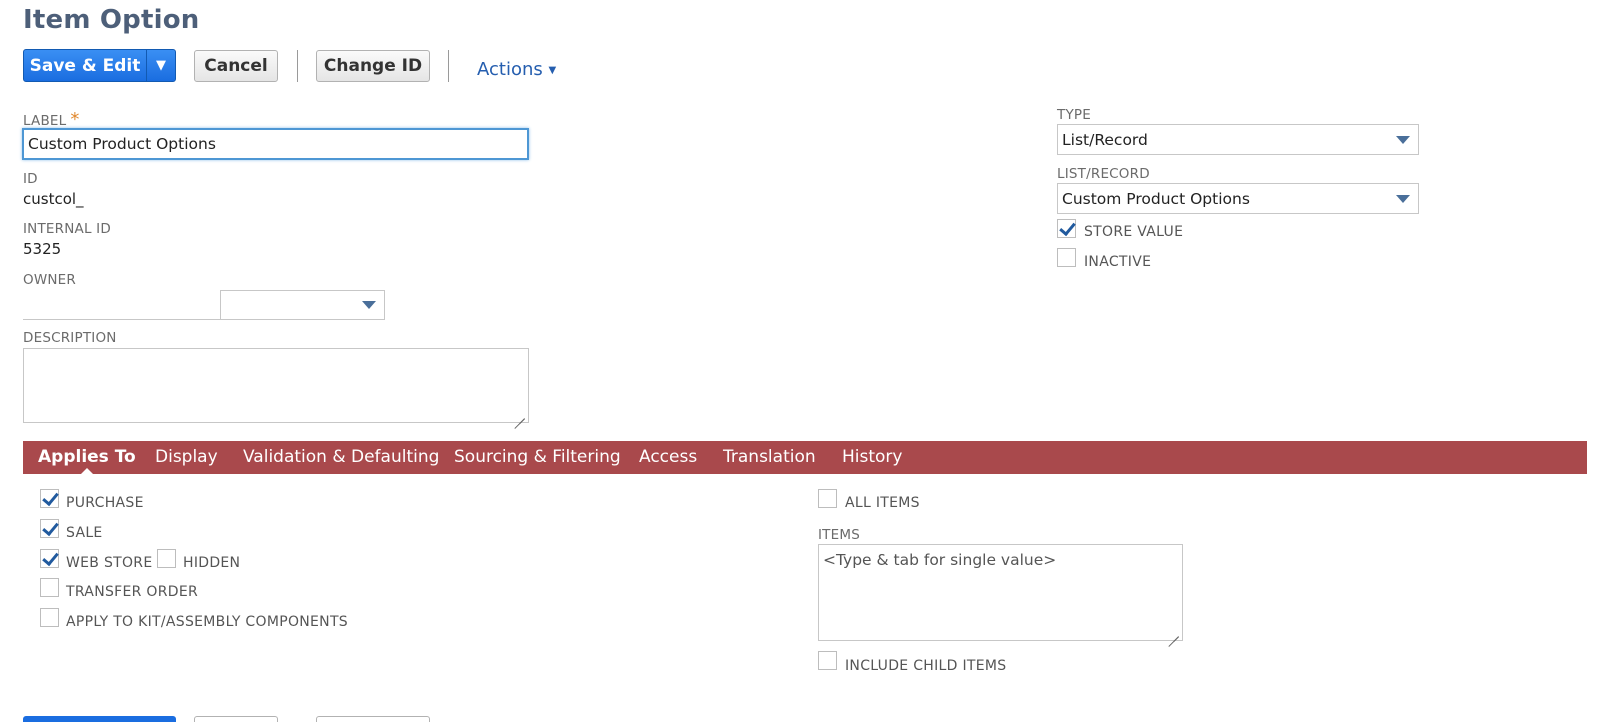 This screenshot has height=722, width=1608. I want to click on save-edit-button: Save & Edit ▼, so click(99, 65).